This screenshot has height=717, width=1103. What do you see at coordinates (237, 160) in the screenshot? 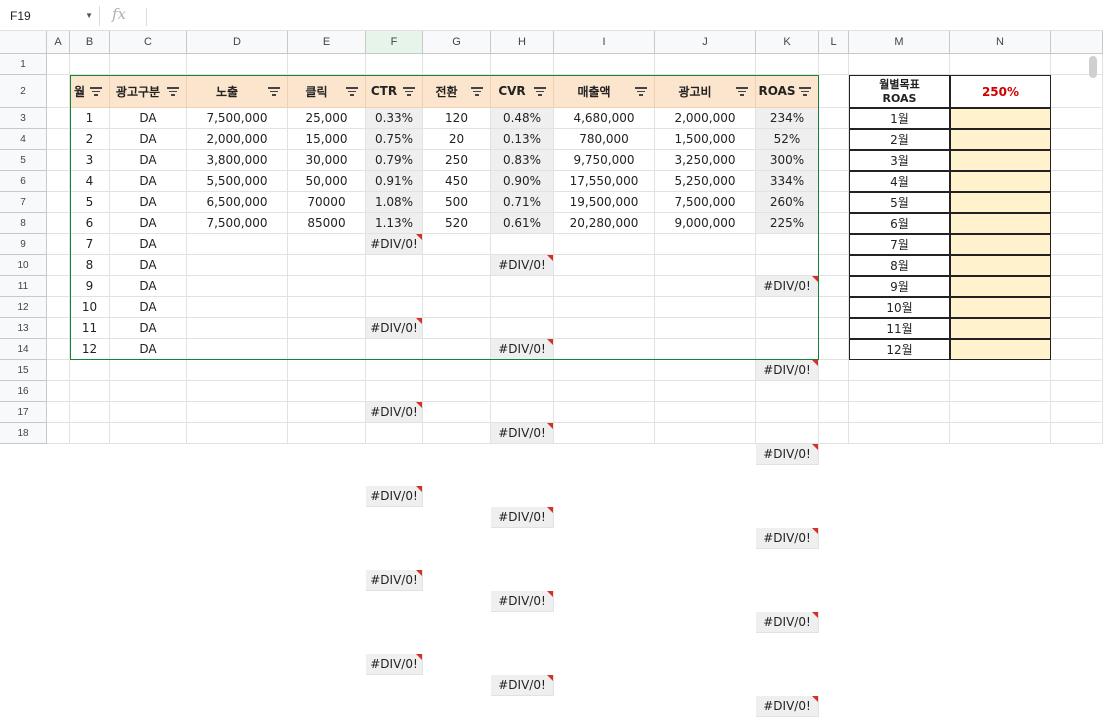
I see `table-cell: 3,800,000` at bounding box center [237, 160].